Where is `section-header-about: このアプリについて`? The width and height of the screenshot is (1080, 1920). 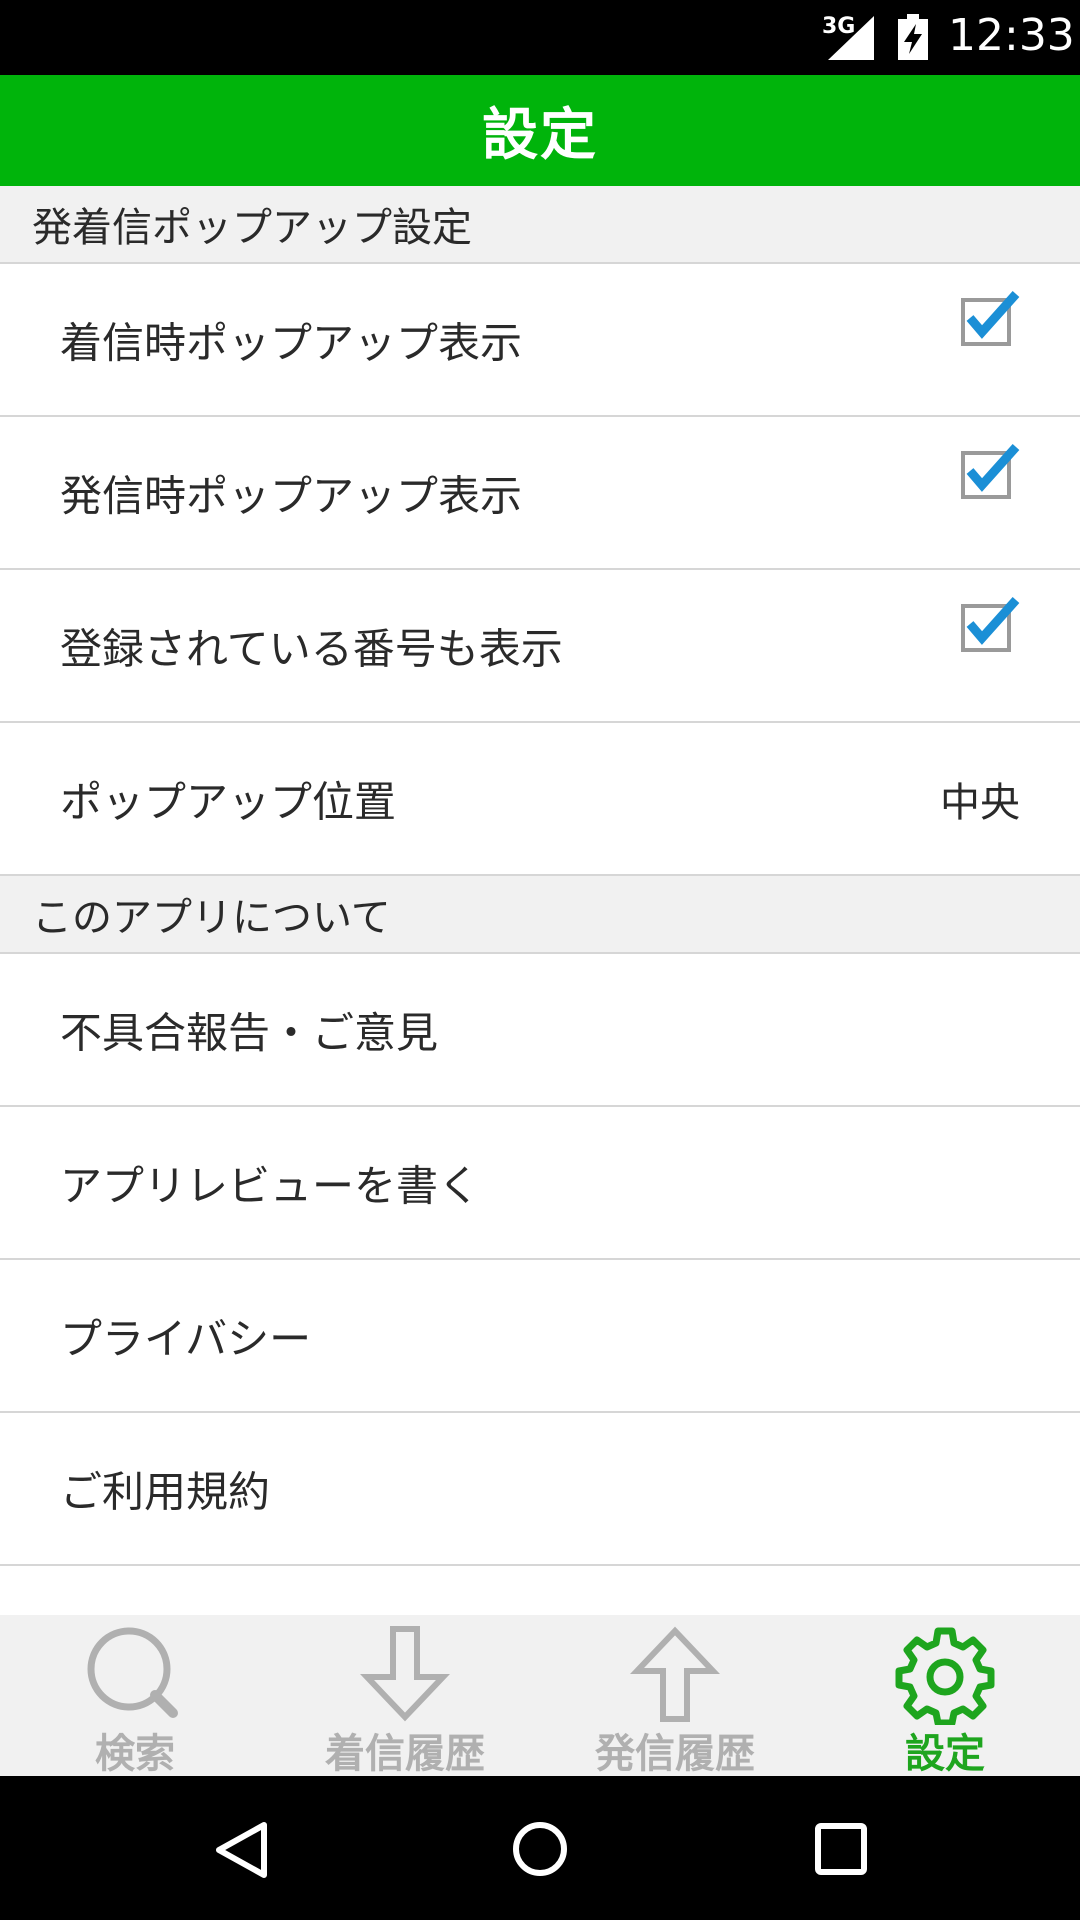
section-header-about: このアプリについて is located at coordinates (540, 915).